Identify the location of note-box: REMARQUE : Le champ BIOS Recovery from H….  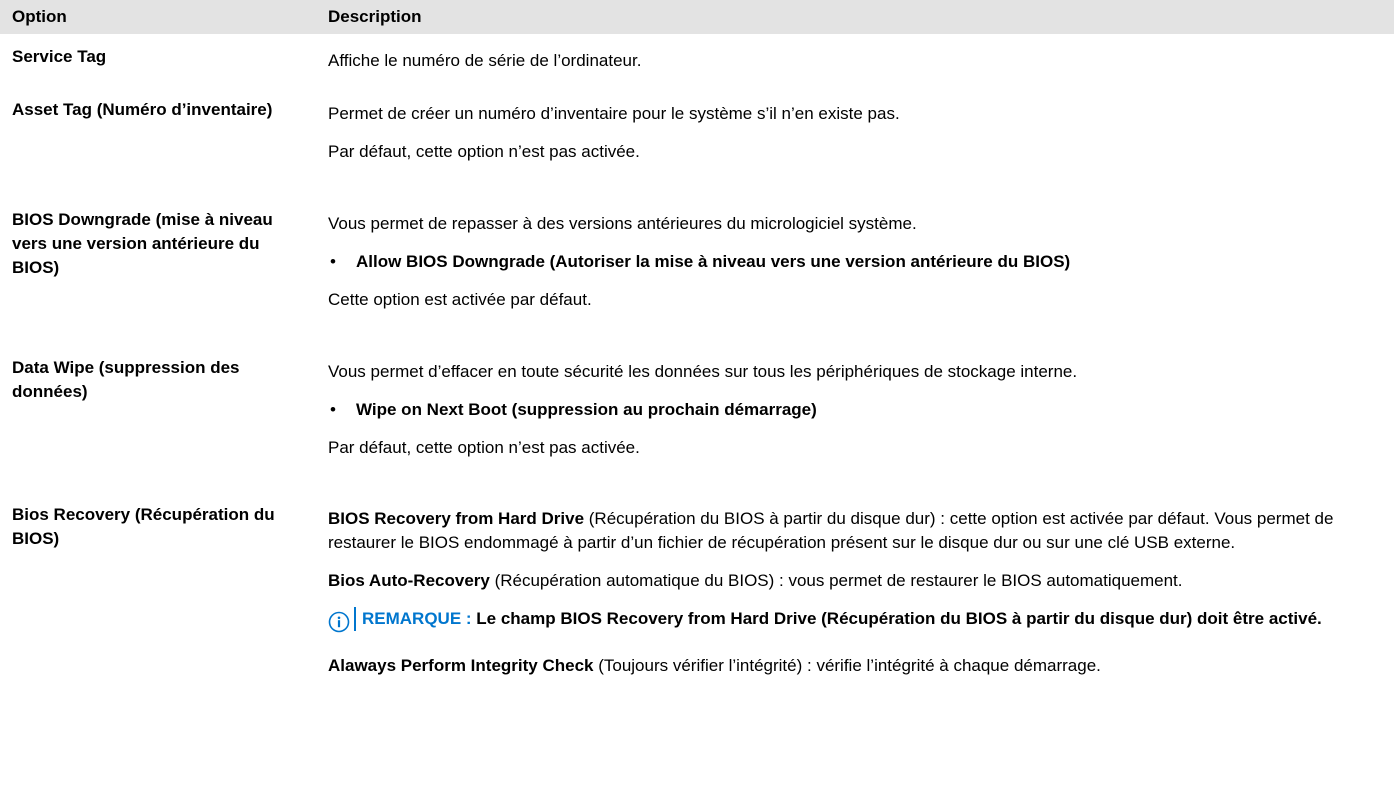
(858, 623).